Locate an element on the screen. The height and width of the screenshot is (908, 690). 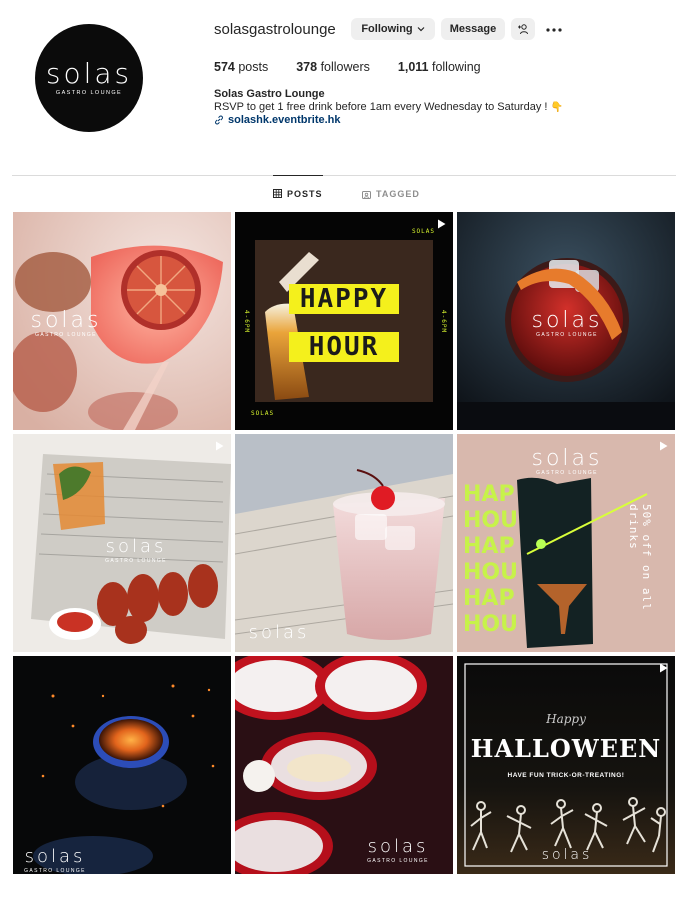
following-button: Following is located at coordinates (393, 29).